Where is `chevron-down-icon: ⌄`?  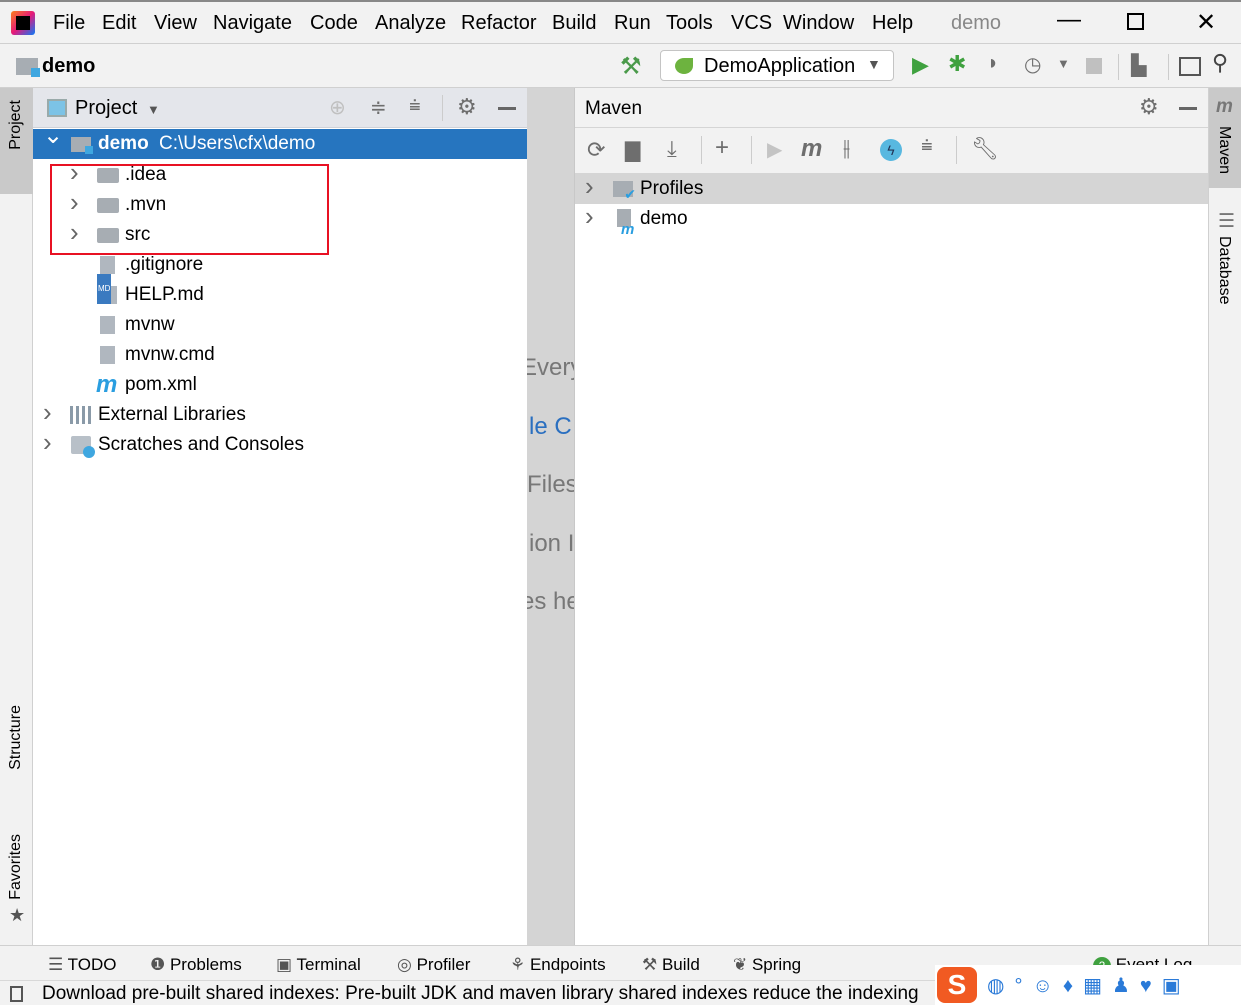
chevron-down-icon: ⌄ is located at coordinates (53, 136).